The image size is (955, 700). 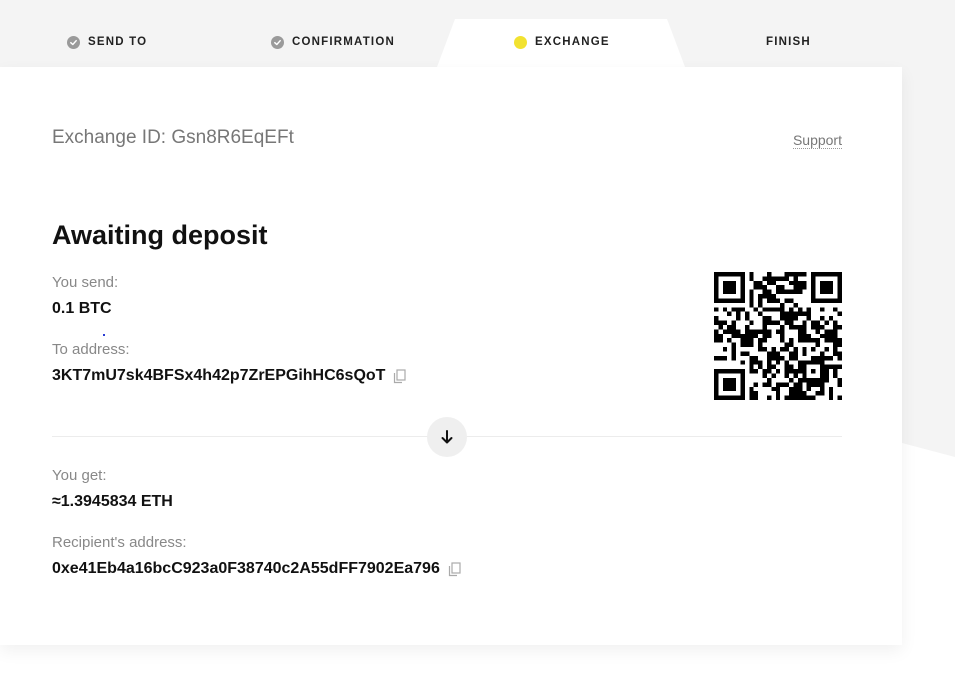 What do you see at coordinates (85, 282) in the screenshot?
I see `you-send-label: You send:` at bounding box center [85, 282].